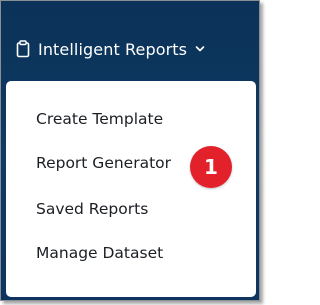 This screenshot has width=320, height=305. I want to click on menu-item-create-template: Create Template, so click(99, 119).